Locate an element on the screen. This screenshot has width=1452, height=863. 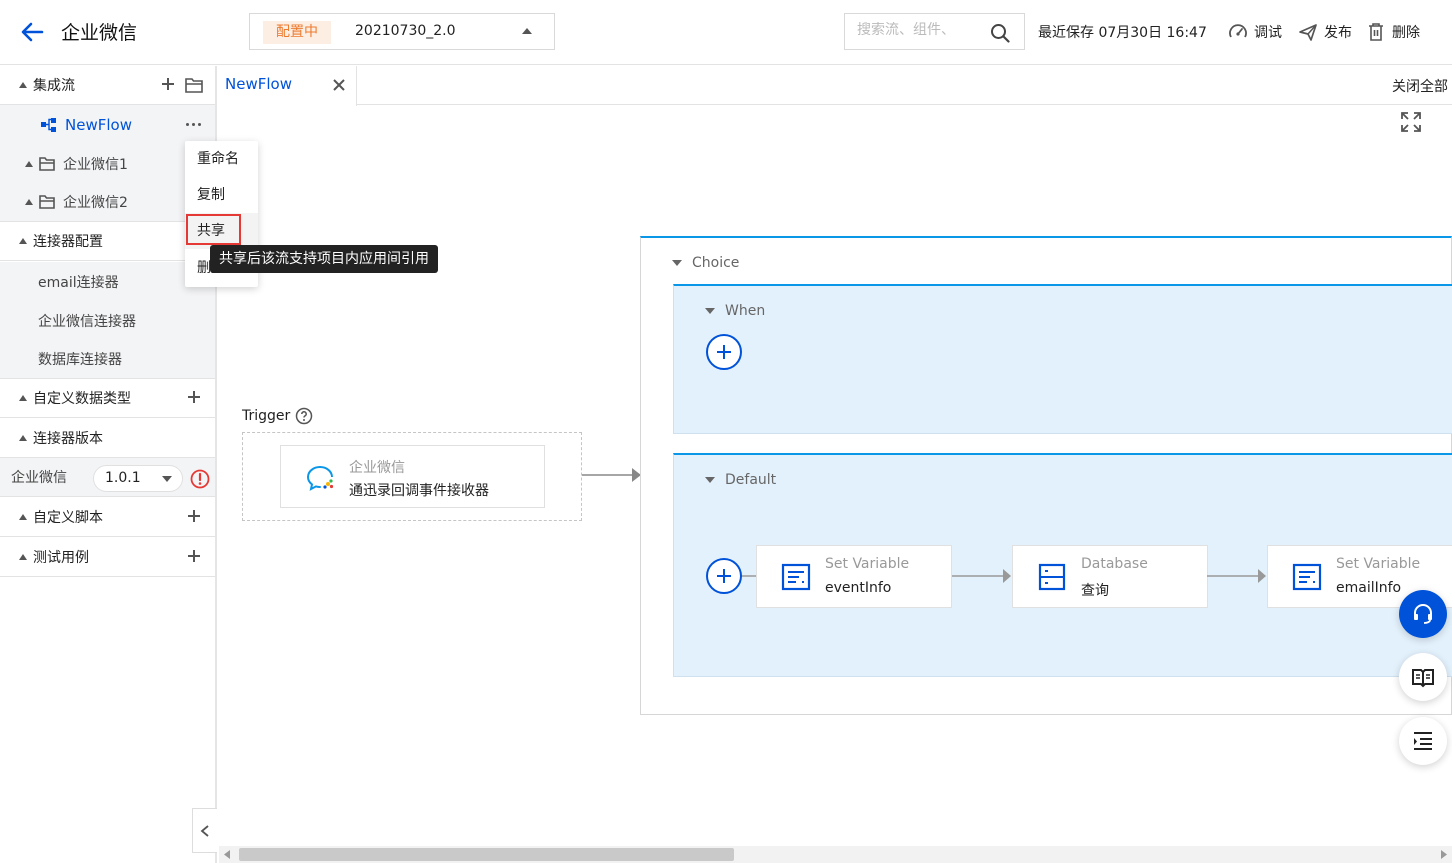
connector-version-select: 1.0.1 is located at coordinates (138, 478).